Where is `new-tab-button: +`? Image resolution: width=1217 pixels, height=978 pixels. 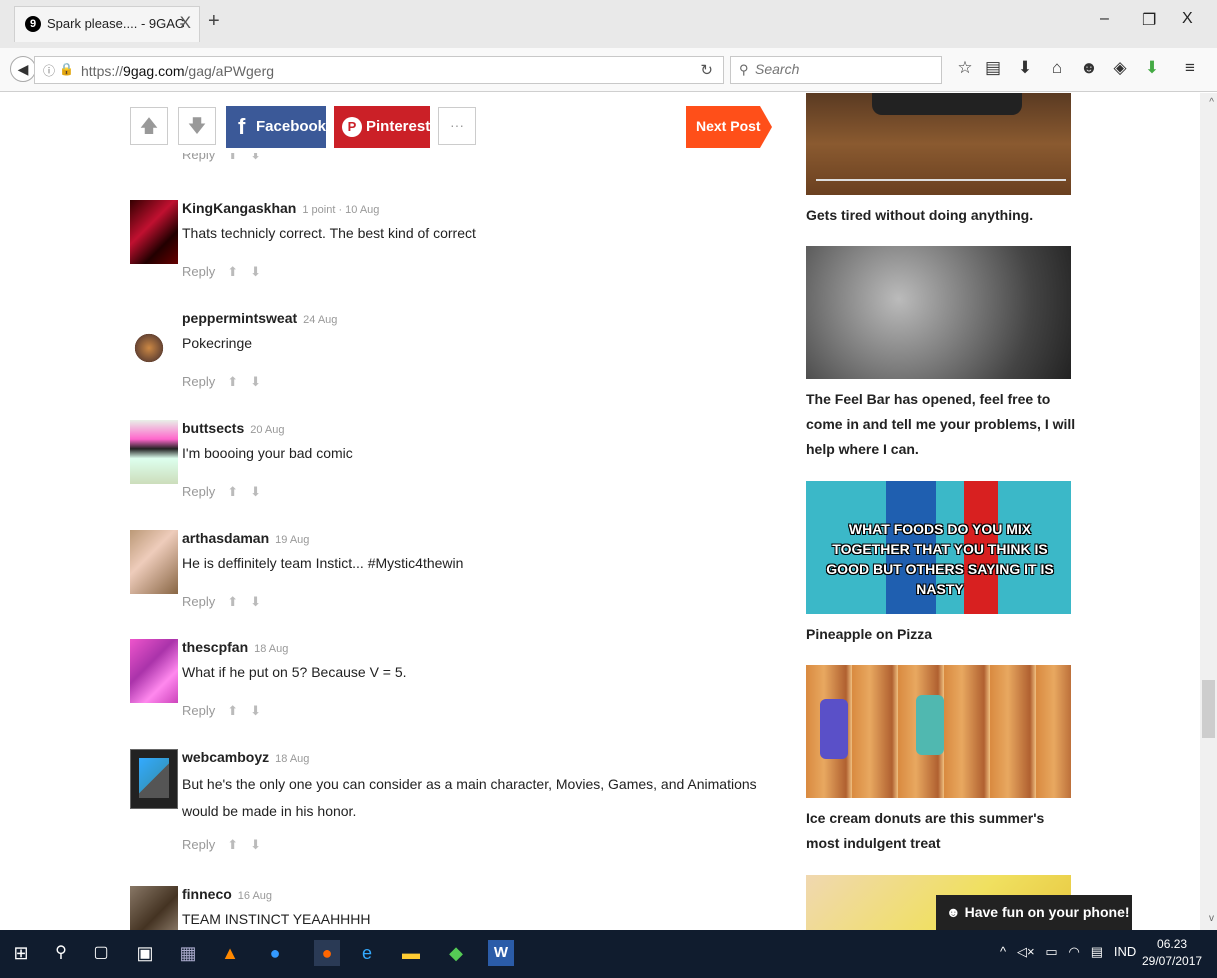
new-tab-button: + is located at coordinates (214, 21).